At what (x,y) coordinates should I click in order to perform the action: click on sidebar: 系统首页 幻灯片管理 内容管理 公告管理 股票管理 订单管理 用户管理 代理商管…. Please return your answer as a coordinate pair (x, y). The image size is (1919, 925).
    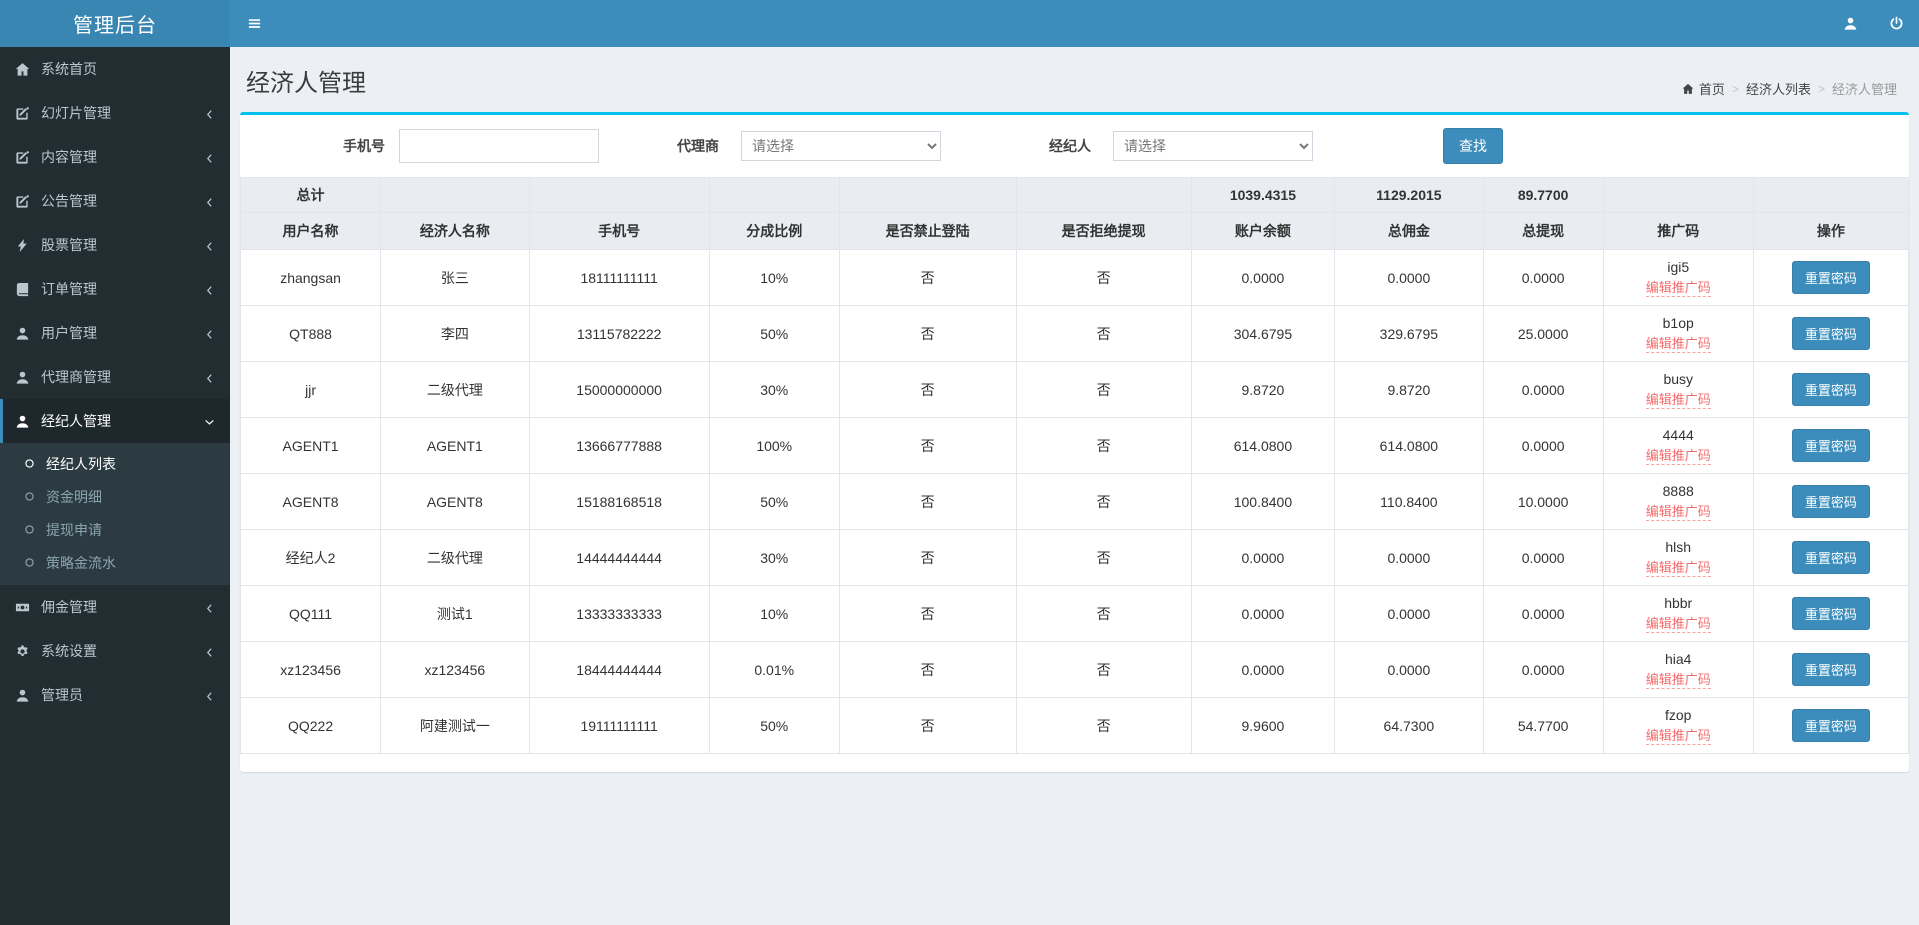
    Looking at the image, I should click on (115, 486).